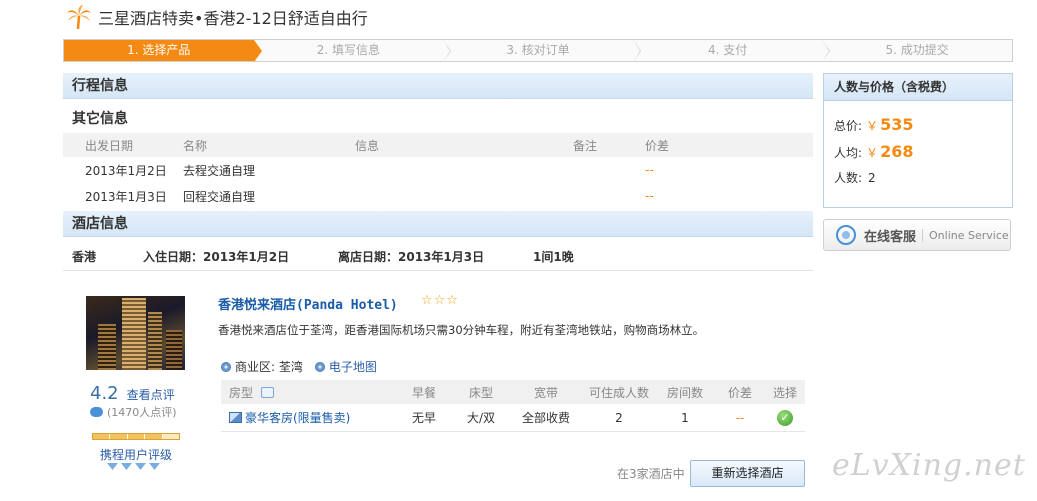 The height and width of the screenshot is (501, 1037). Describe the element at coordinates (126, 196) in the screenshot. I see `row-date: 2013年1月3日` at that location.